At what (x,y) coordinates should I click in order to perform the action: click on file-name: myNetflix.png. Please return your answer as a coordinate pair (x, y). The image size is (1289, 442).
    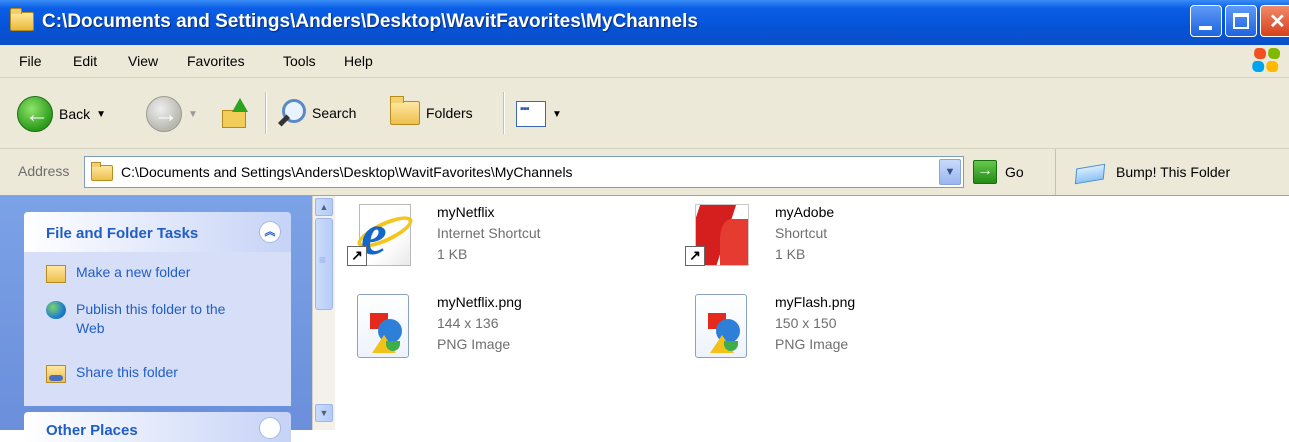
    Looking at the image, I should click on (479, 302).